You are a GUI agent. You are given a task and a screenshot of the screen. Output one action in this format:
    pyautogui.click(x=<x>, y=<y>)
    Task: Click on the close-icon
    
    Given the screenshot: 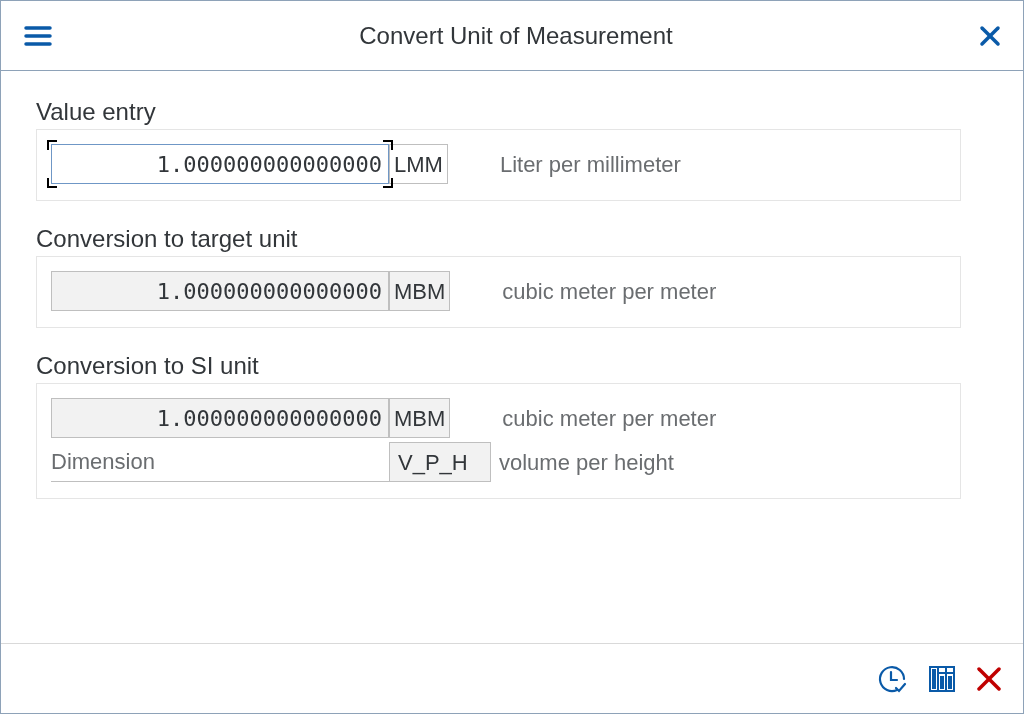 What is the action you would take?
    pyautogui.click(x=990, y=35)
    